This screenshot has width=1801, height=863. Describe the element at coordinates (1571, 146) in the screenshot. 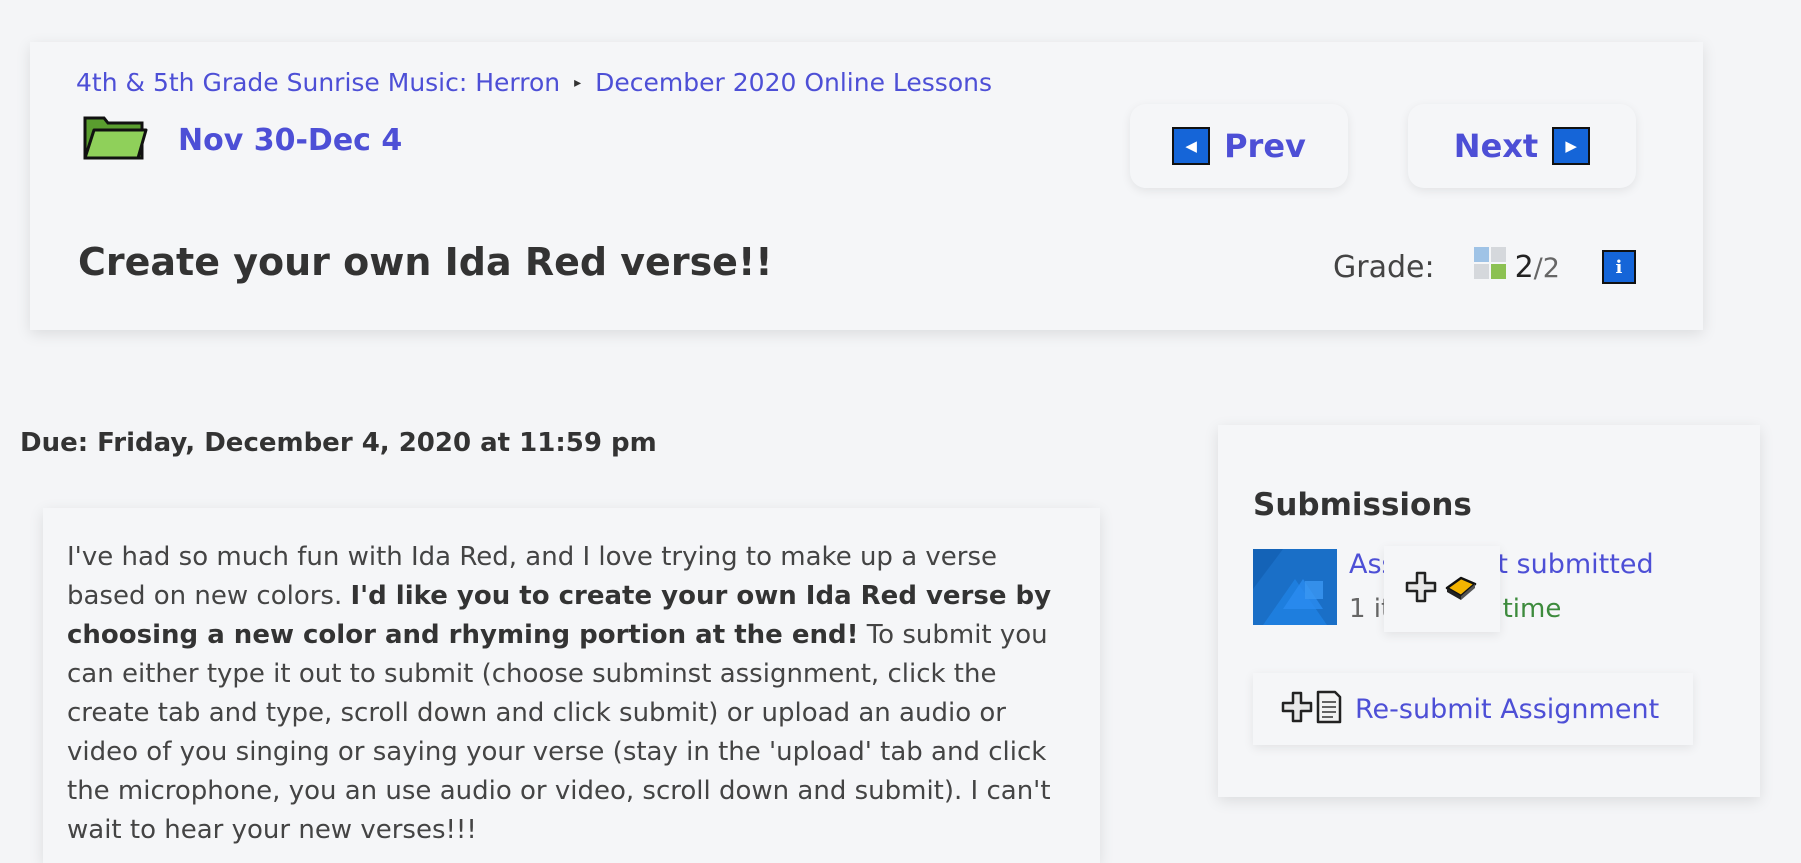

I see `arrow-right-icon: ▶` at that location.